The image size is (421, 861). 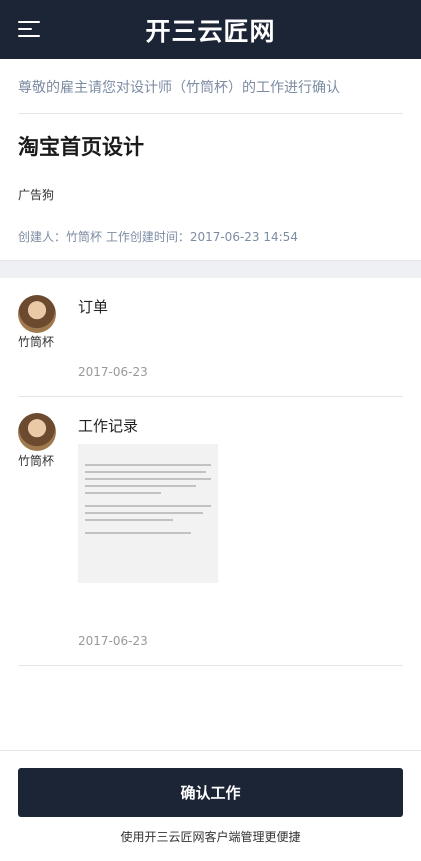 What do you see at coordinates (179, 88) in the screenshot?
I see `intro-text: 尊敬的雇主请您对设计师（竹筒杯）的工作进行确认` at bounding box center [179, 88].